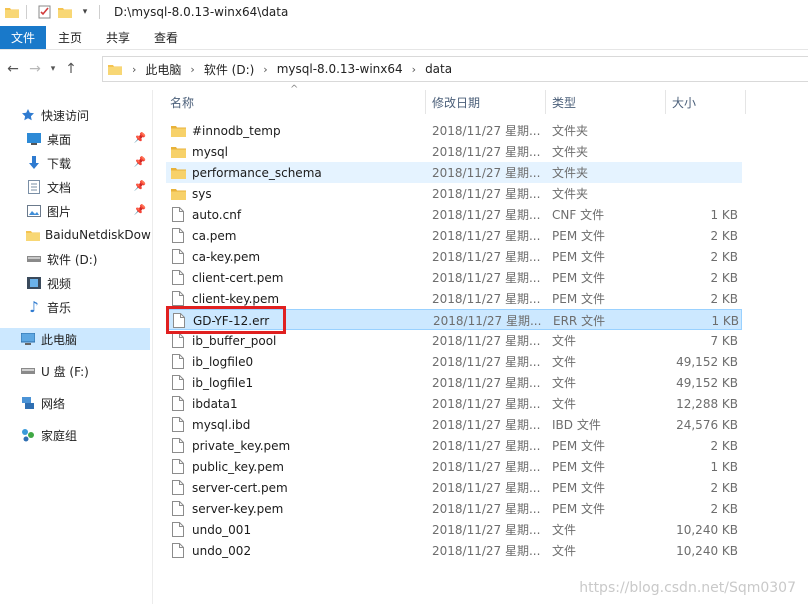 The height and width of the screenshot is (604, 808). What do you see at coordinates (240, 487) in the screenshot?
I see `file-name: server-cert.pem` at bounding box center [240, 487].